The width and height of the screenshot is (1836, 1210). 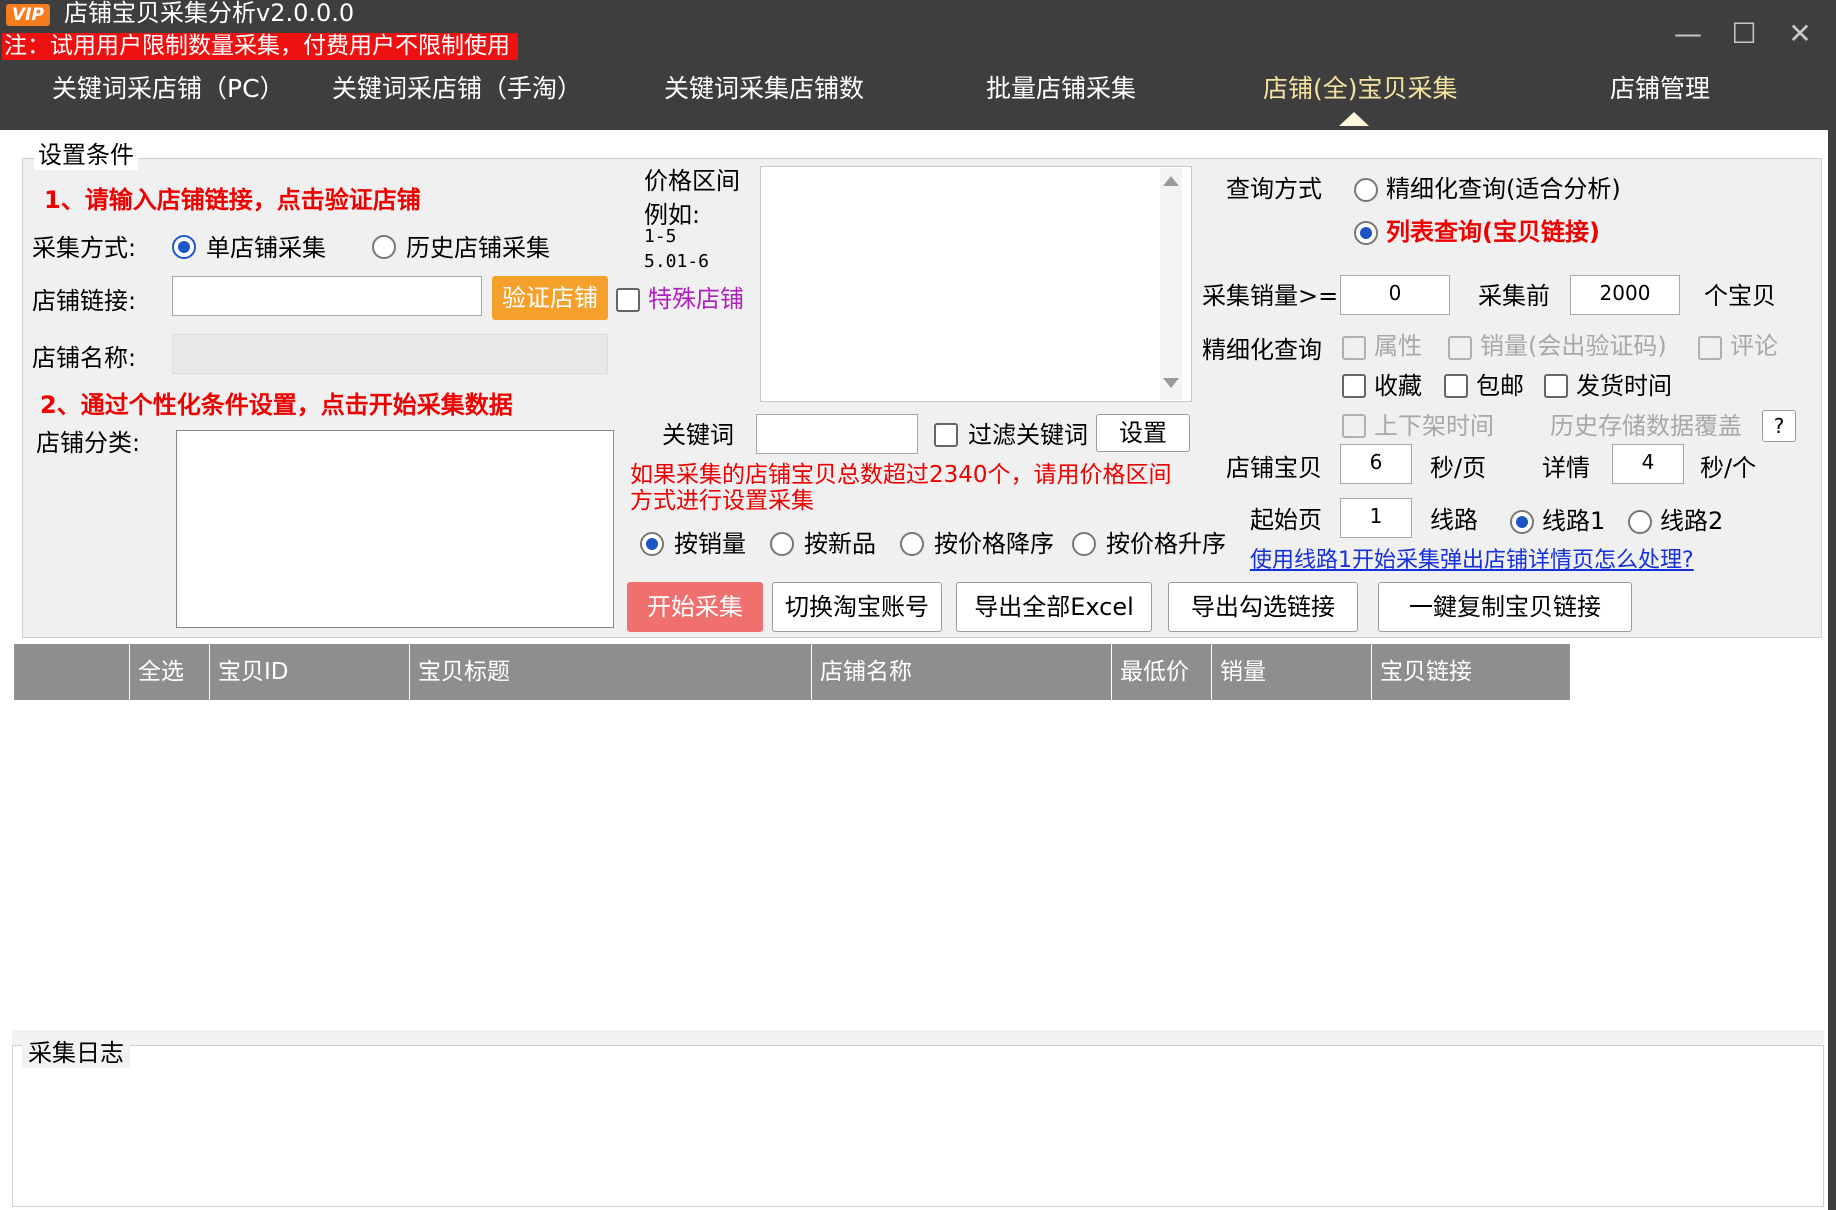 I want to click on opt-shiptime-checkbox, so click(x=1556, y=386).